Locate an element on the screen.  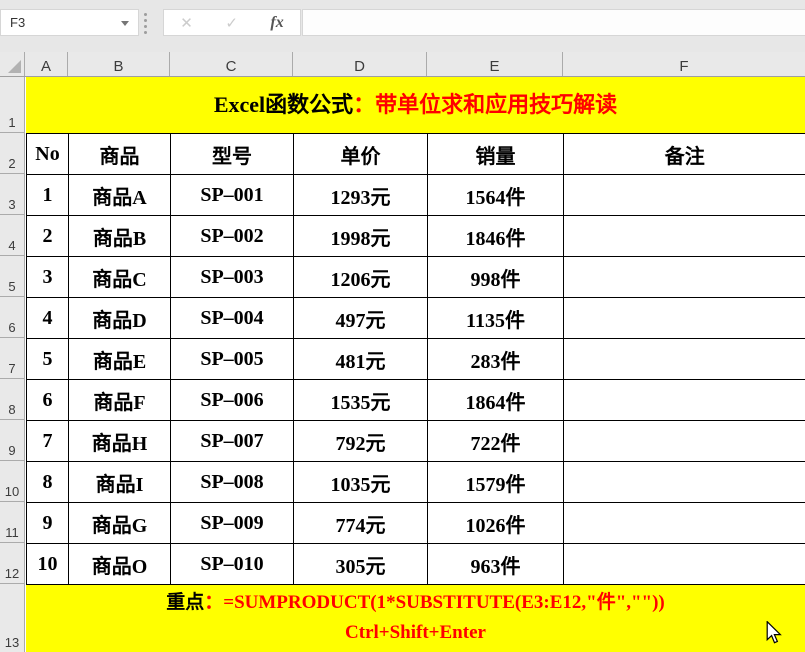
column-header-c: C is located at coordinates (231, 64).